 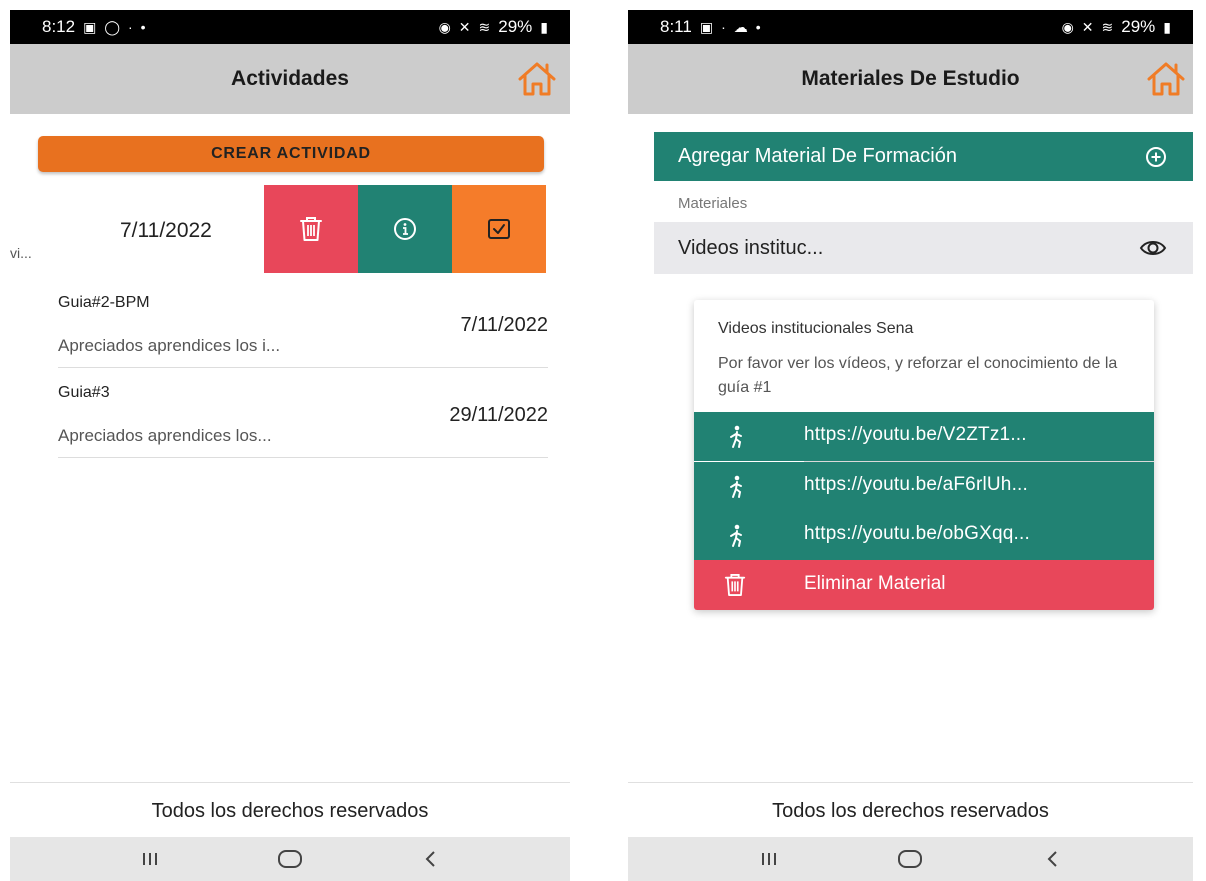 I want to click on app-bar: Materiales De Estudio, so click(x=910, y=79).